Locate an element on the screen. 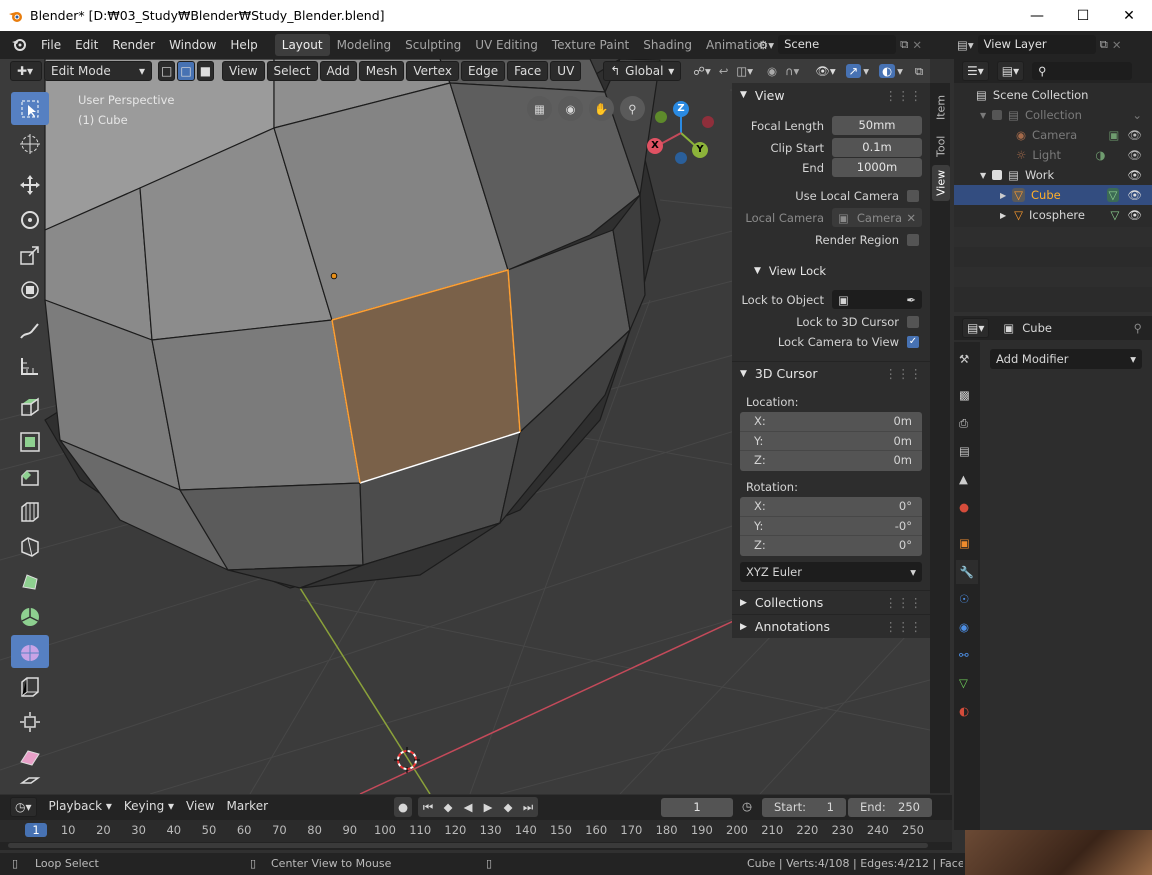 This screenshot has width=1152, height=875. particles-properties-icon: ☉ is located at coordinates (964, 599).